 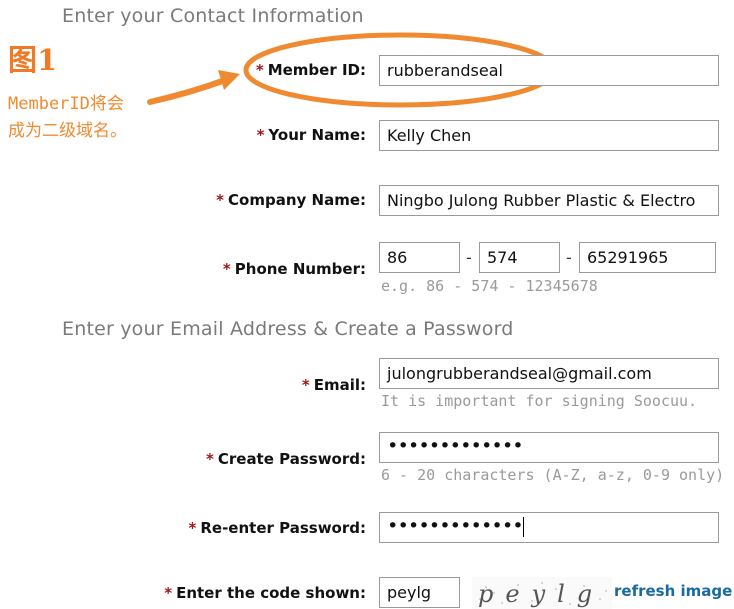 What do you see at coordinates (67, 118) in the screenshot?
I see `annotation-note: MemberID将会 成为二级域名。` at bounding box center [67, 118].